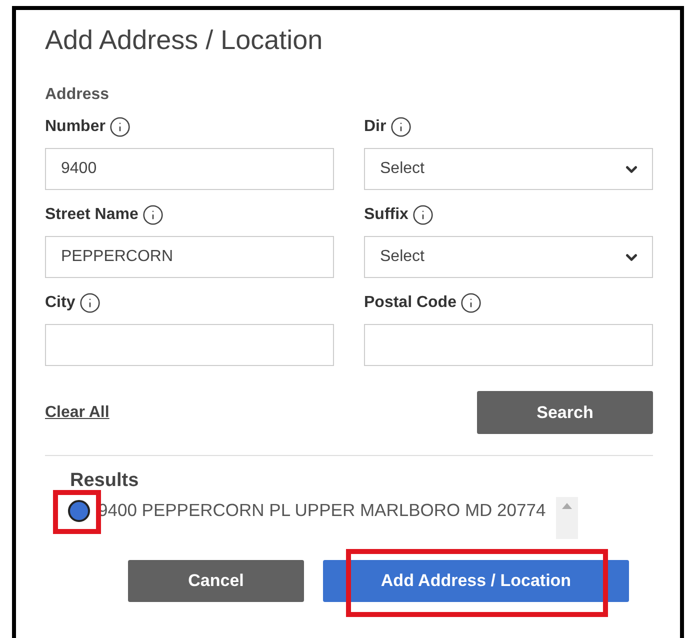 The height and width of the screenshot is (638, 689). Describe the element at coordinates (60, 303) in the screenshot. I see `field-label: City` at that location.